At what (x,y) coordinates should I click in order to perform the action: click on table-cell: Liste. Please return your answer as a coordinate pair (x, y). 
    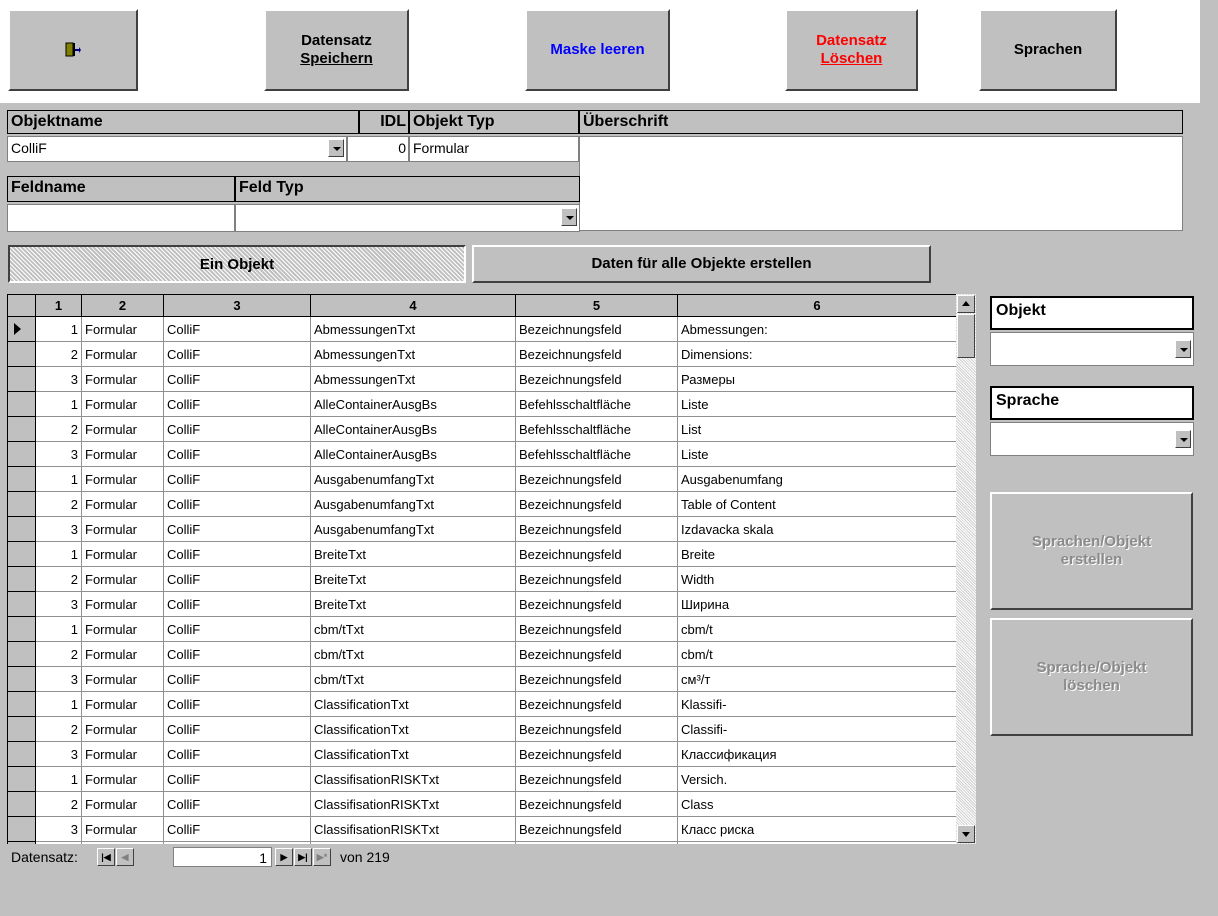
    Looking at the image, I should click on (816, 404).